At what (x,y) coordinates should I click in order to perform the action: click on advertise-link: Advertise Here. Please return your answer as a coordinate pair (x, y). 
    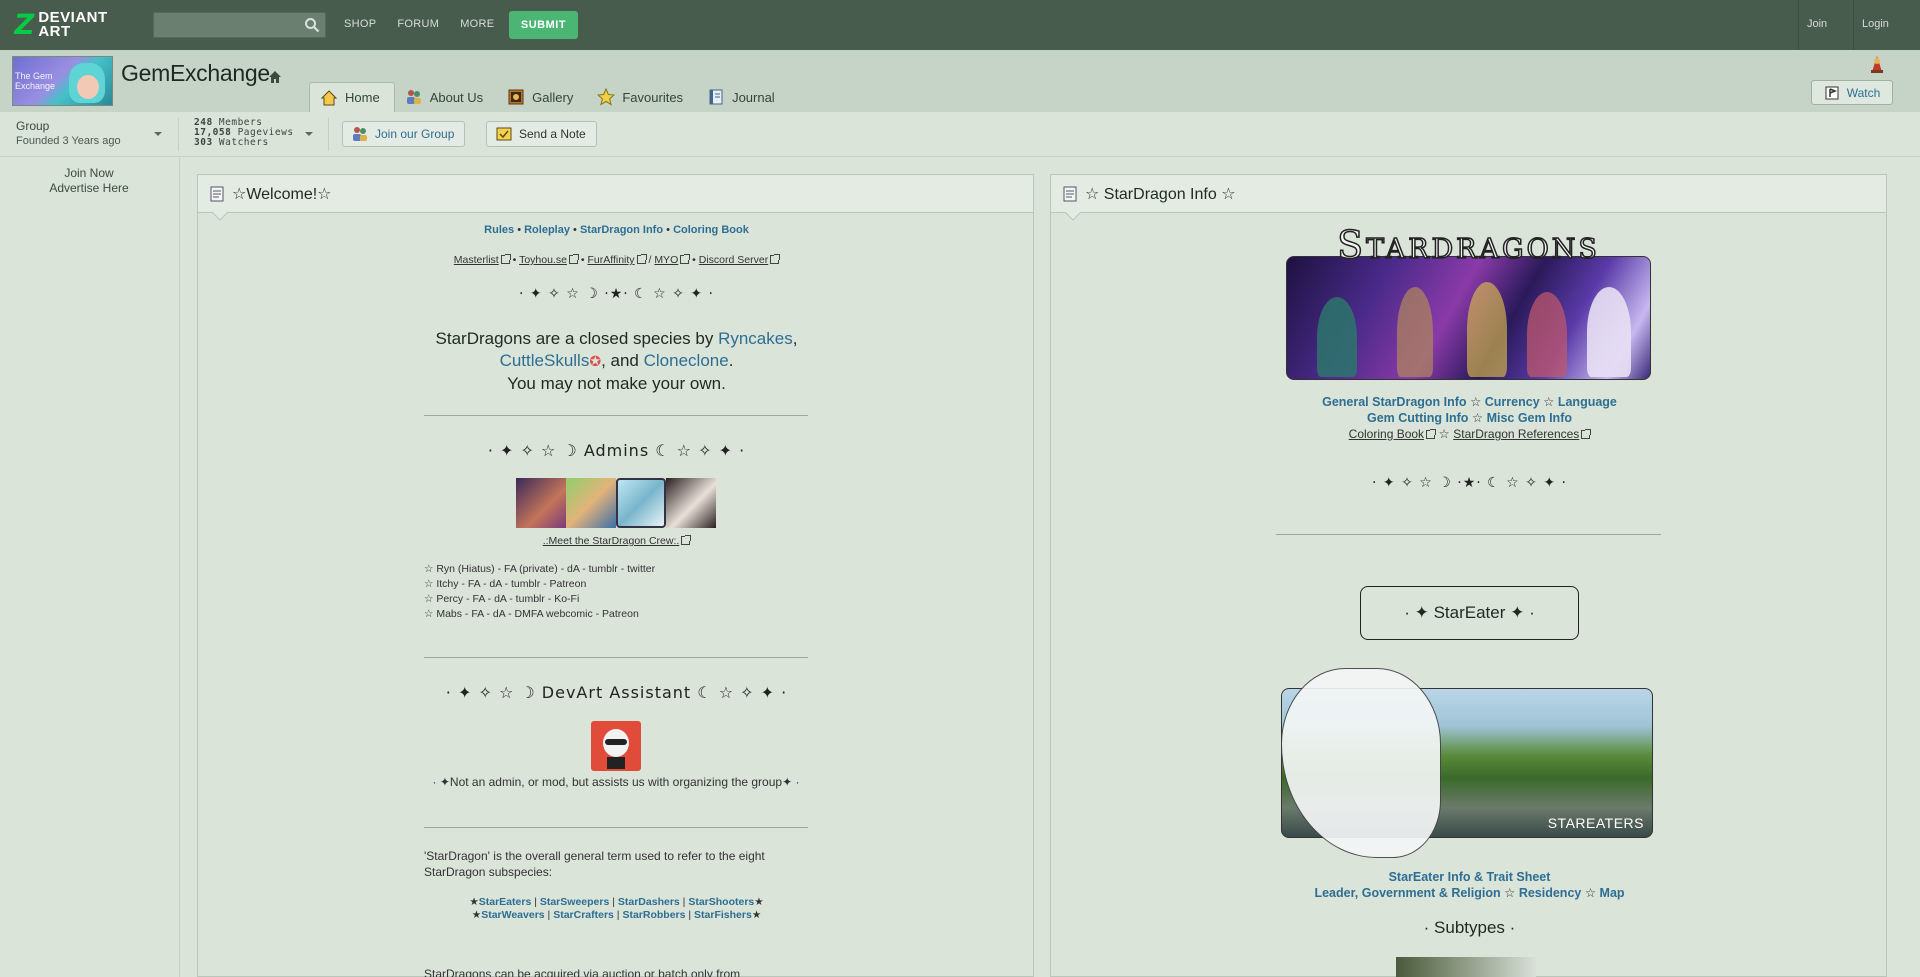
    Looking at the image, I should click on (89, 188).